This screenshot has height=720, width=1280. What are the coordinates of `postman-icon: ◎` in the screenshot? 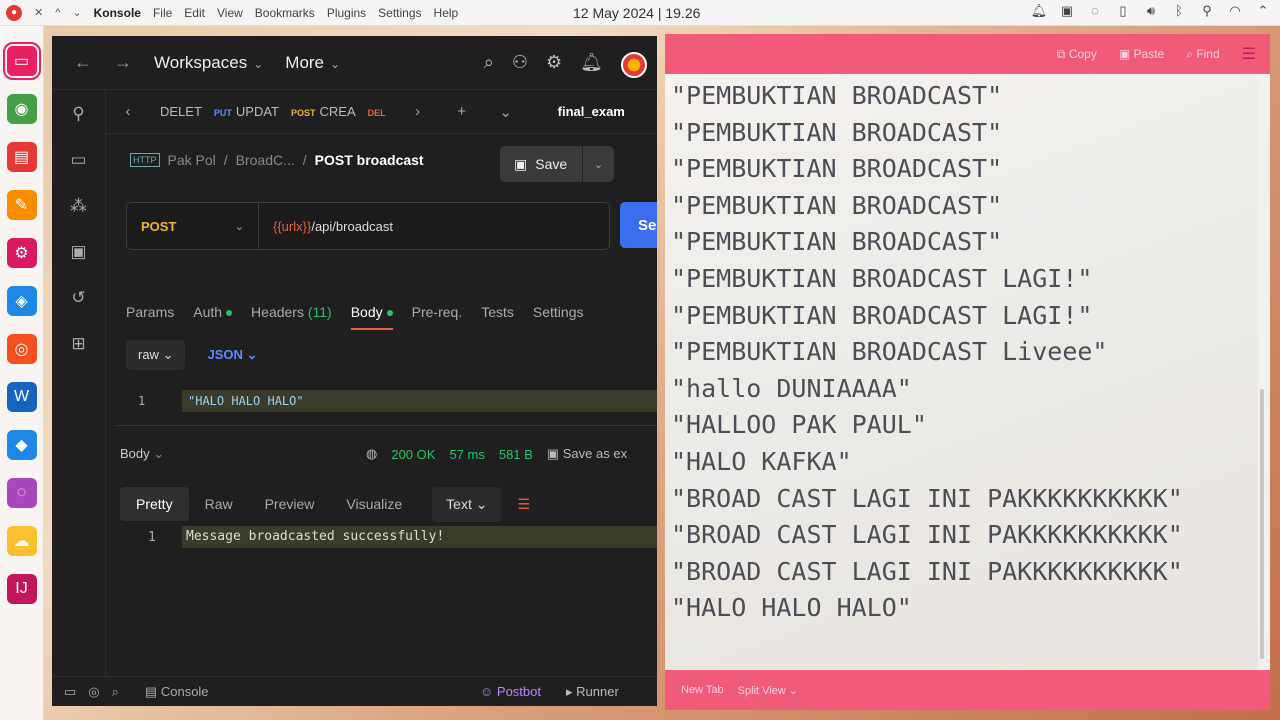 It's located at (21, 349).